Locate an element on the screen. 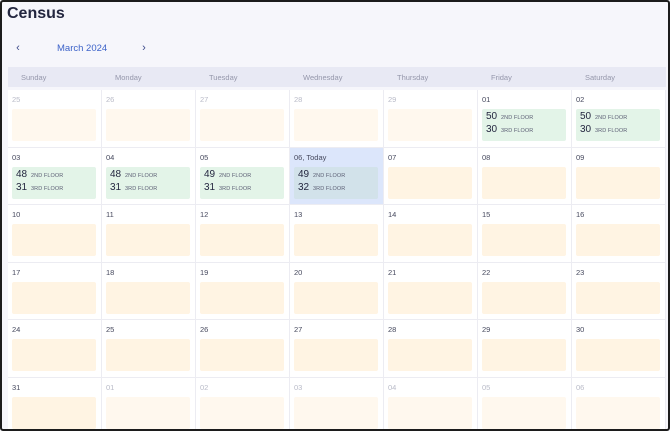  calendar-day: 04 is located at coordinates (431, 403).